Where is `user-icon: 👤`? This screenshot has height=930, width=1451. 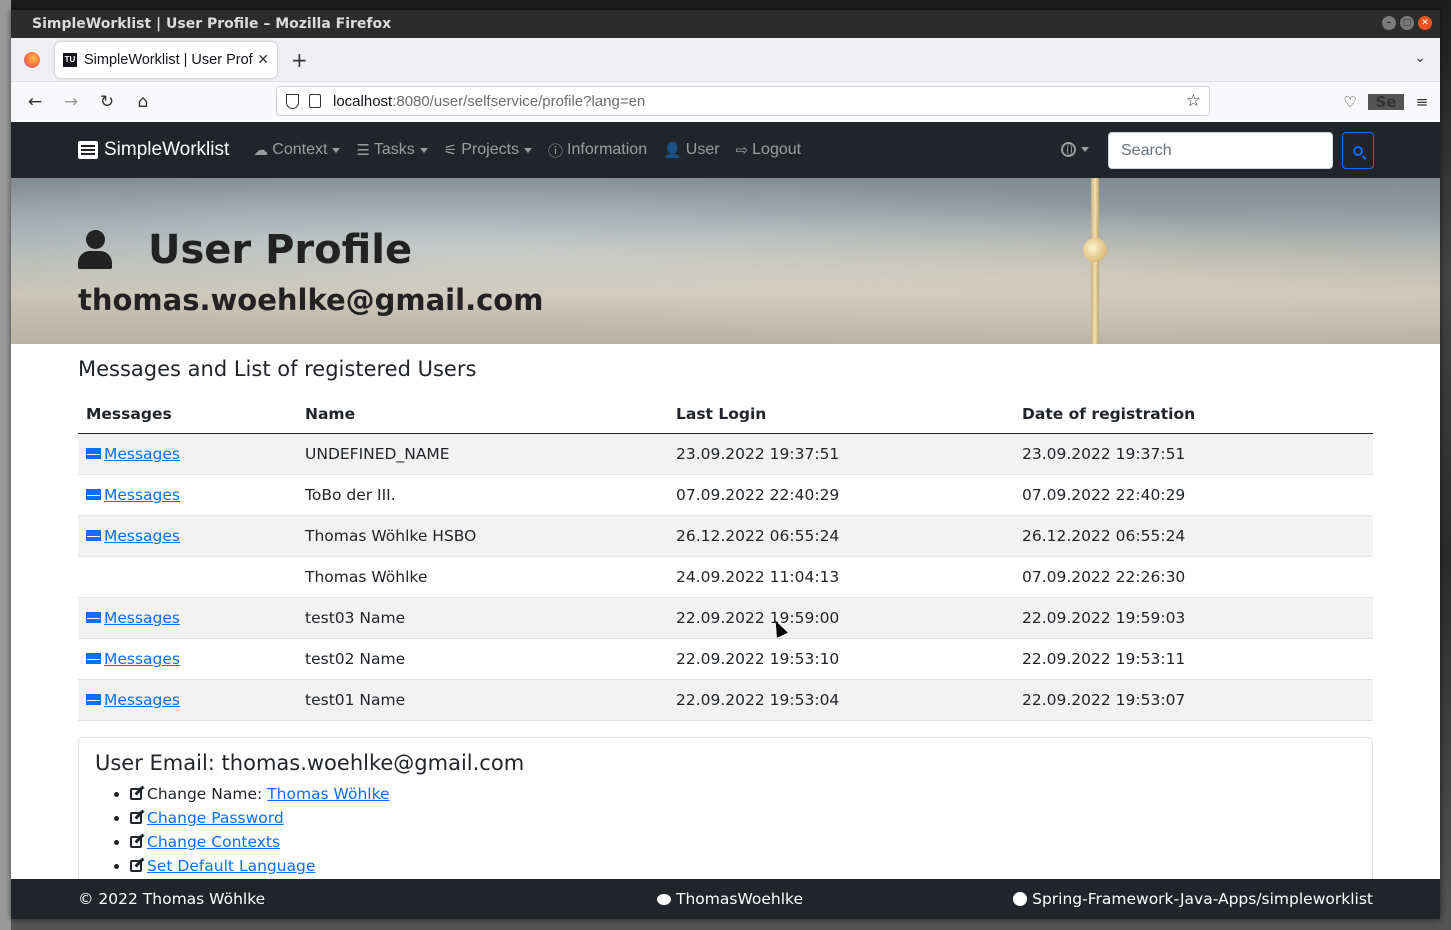 user-icon: 👤 is located at coordinates (672, 150).